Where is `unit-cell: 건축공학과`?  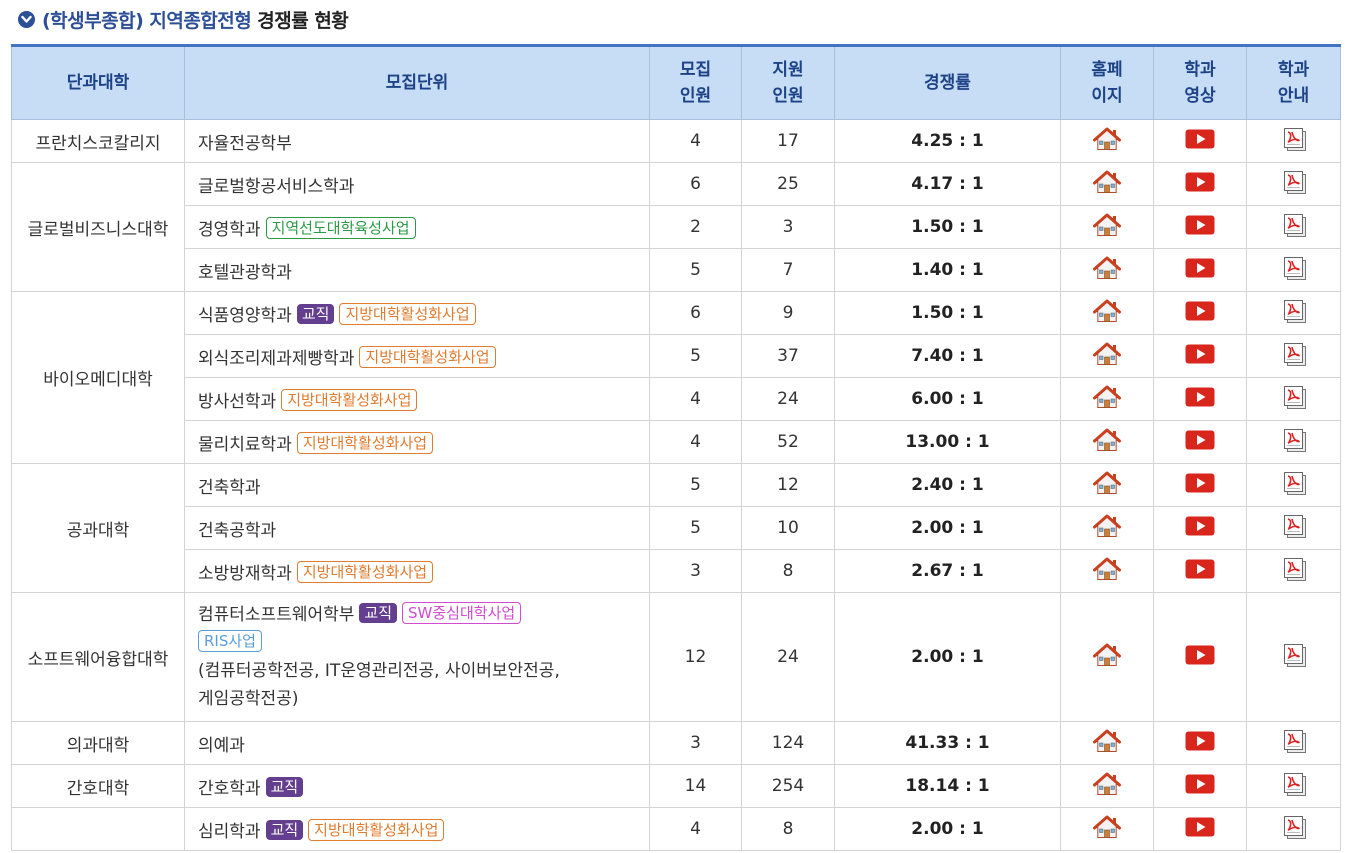
unit-cell: 건축공학과 is located at coordinates (417, 528).